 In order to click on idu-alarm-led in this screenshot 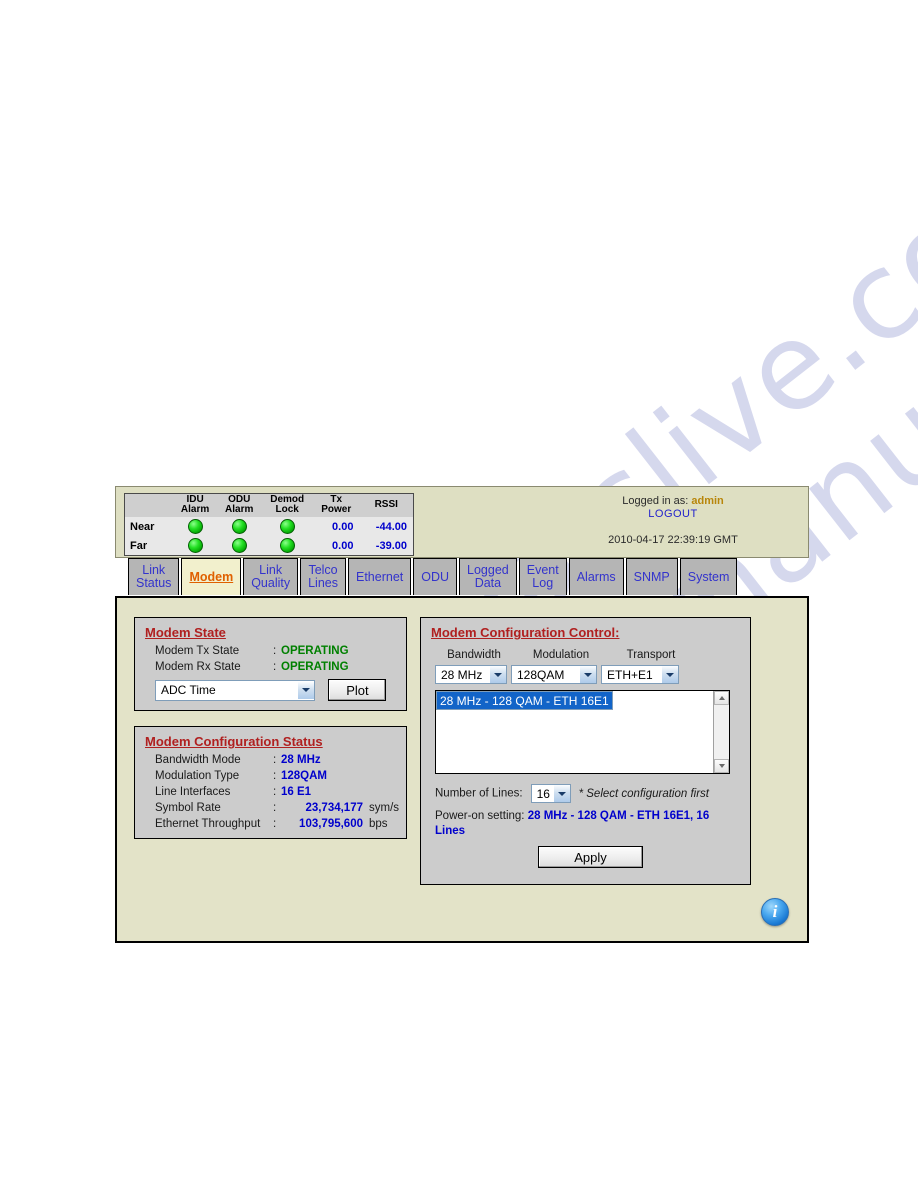, I will do `click(195, 545)`.